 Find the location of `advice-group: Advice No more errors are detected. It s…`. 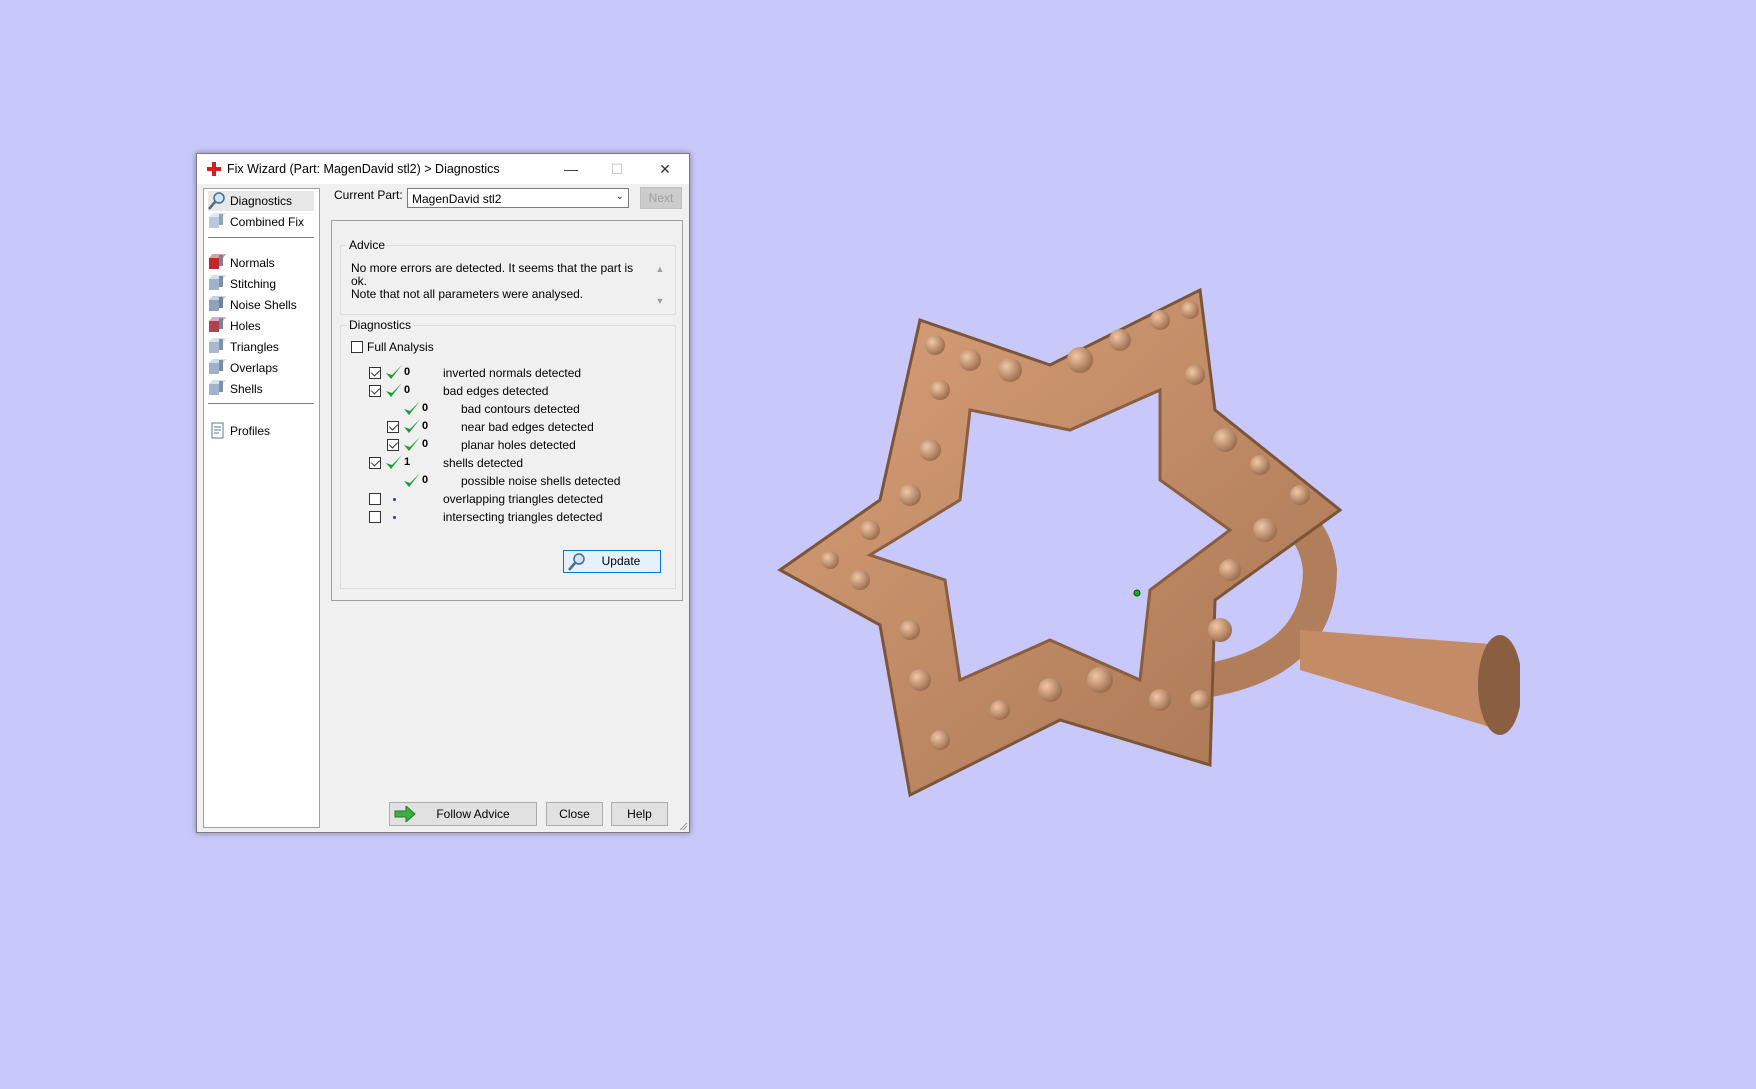

advice-group: Advice No more errors are detected. It s… is located at coordinates (508, 276).